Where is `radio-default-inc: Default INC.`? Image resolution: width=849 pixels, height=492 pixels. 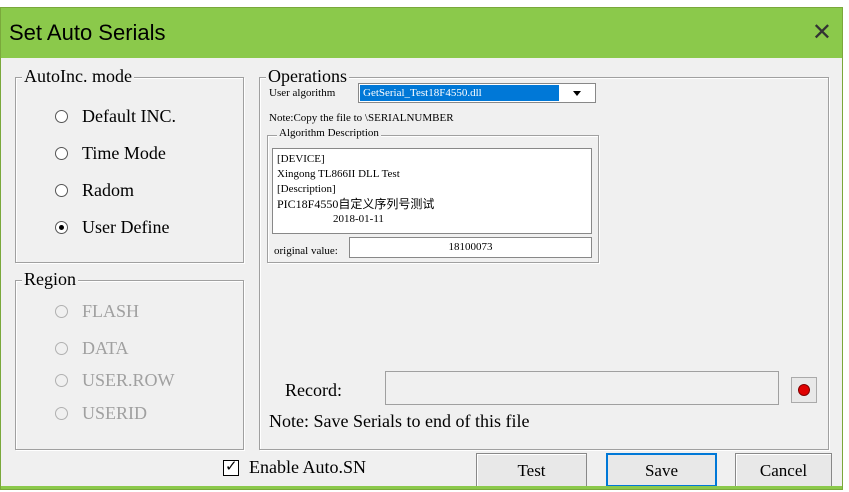
radio-default-inc: Default INC. is located at coordinates (115, 116).